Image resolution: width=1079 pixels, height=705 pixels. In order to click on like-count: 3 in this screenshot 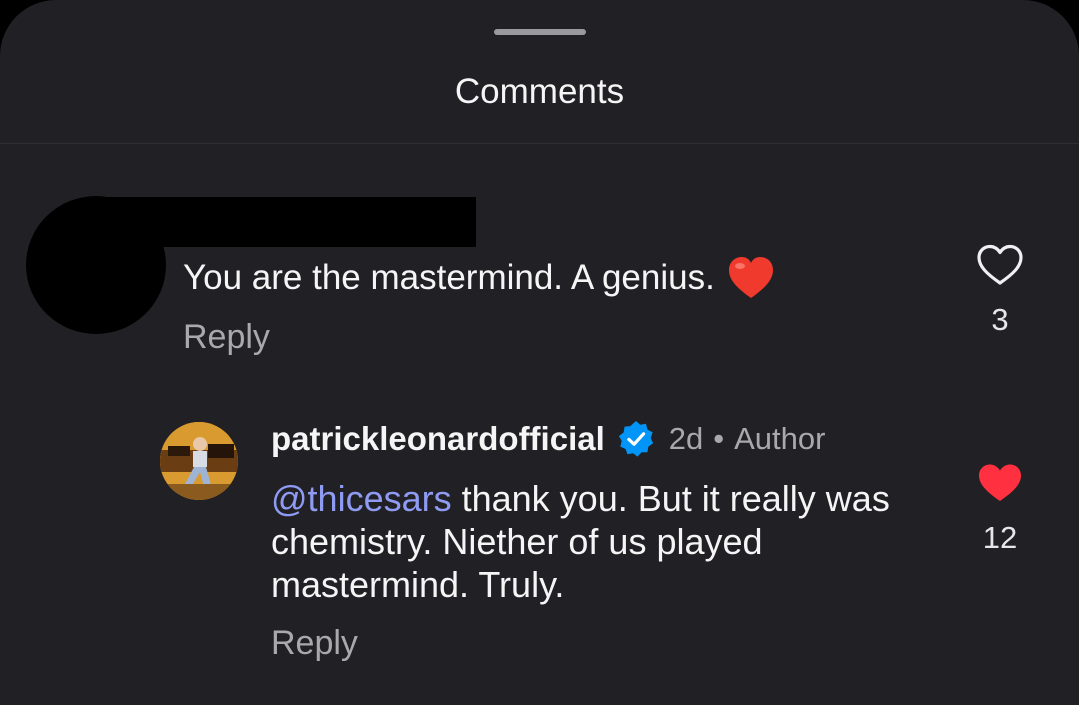, I will do `click(1000, 319)`.